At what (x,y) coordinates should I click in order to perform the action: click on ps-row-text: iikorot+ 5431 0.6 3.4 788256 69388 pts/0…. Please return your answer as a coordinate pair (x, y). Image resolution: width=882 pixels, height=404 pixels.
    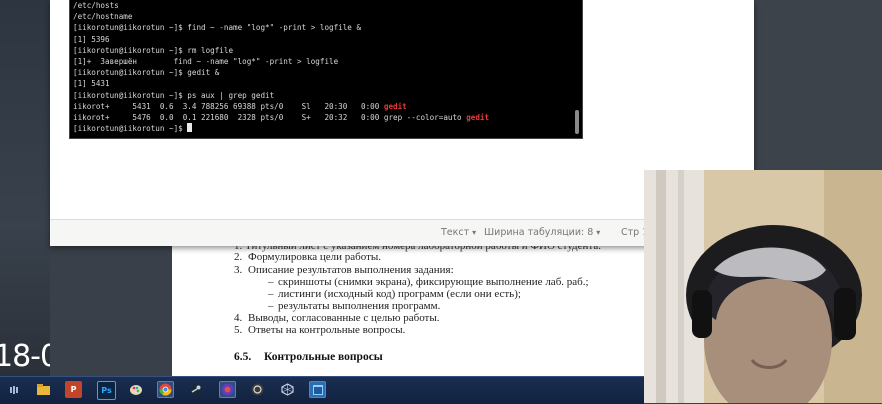
    Looking at the image, I should click on (228, 106).